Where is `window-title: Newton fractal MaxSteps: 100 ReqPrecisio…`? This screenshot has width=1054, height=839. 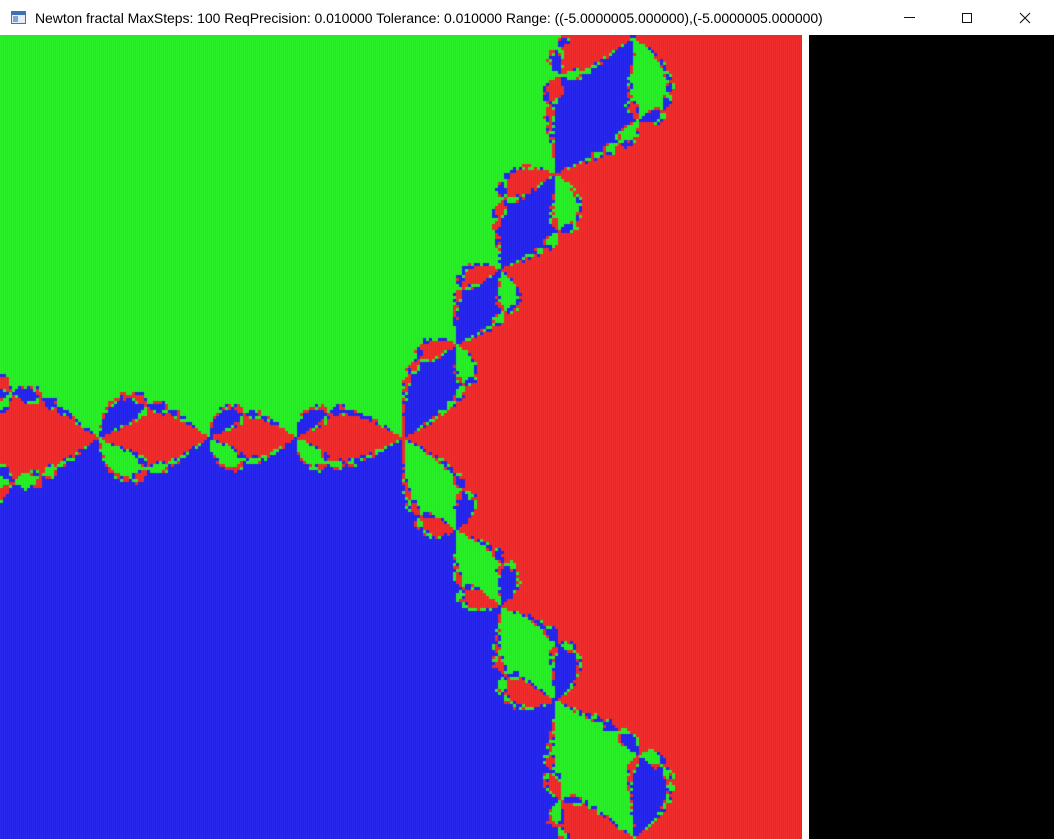 window-title: Newton fractal MaxSteps: 100 ReqPrecisio… is located at coordinates (429, 17).